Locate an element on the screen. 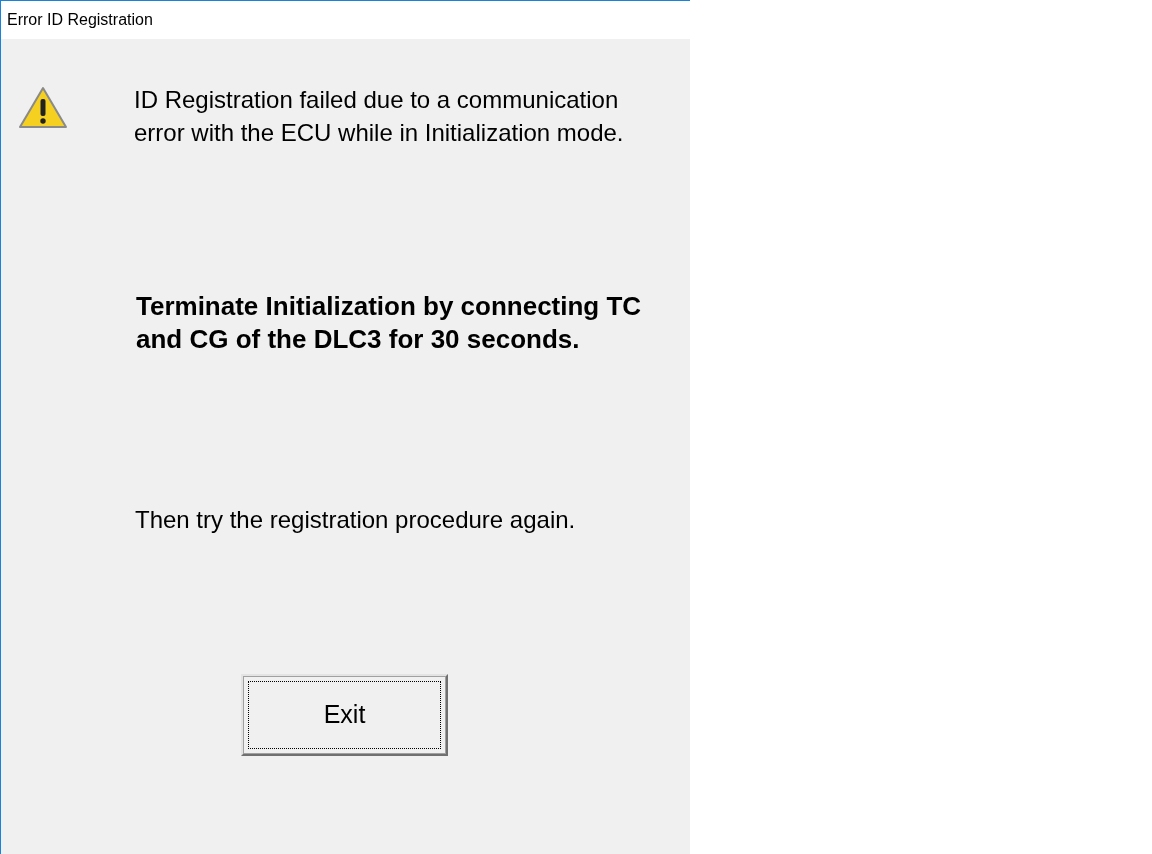 This screenshot has width=1152, height=854. window-title: Error ID Registration is located at coordinates (80, 20).